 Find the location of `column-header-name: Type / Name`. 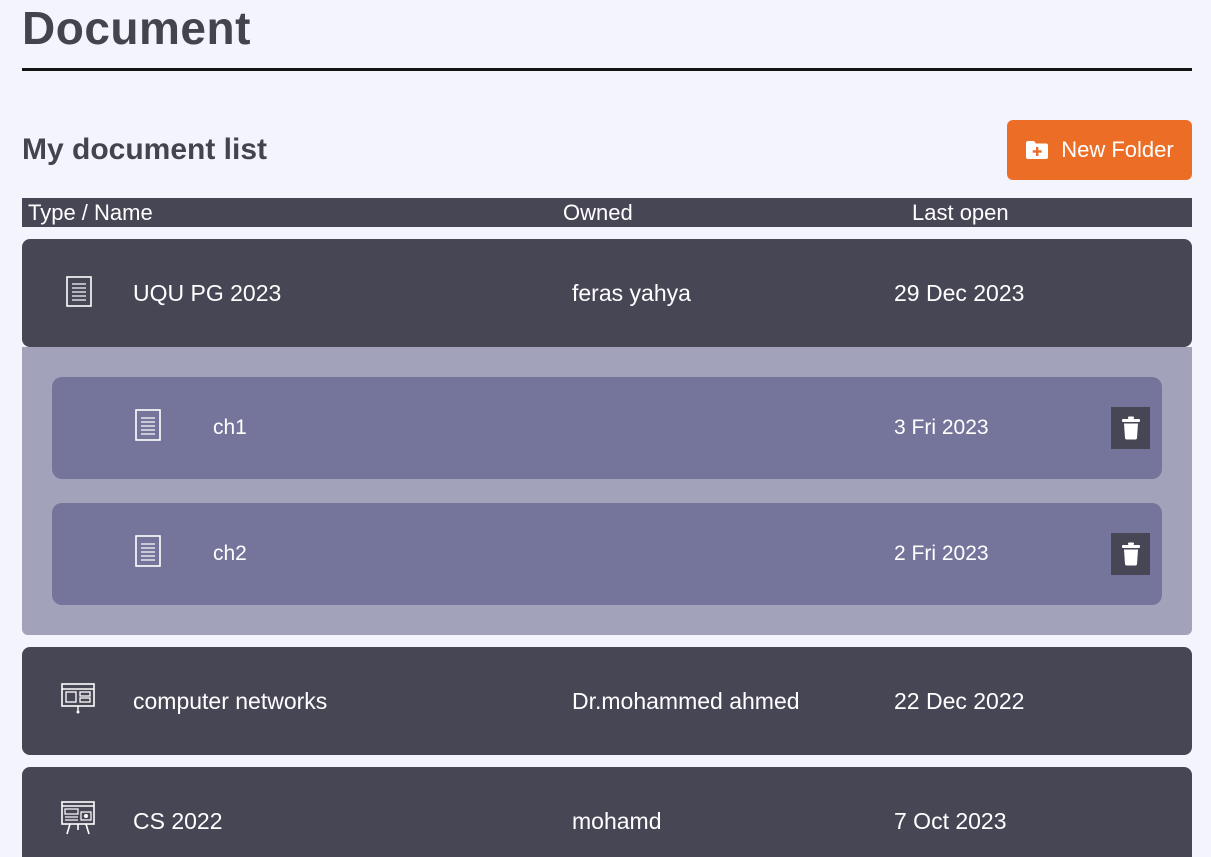

column-header-name: Type / Name is located at coordinates (90, 212).